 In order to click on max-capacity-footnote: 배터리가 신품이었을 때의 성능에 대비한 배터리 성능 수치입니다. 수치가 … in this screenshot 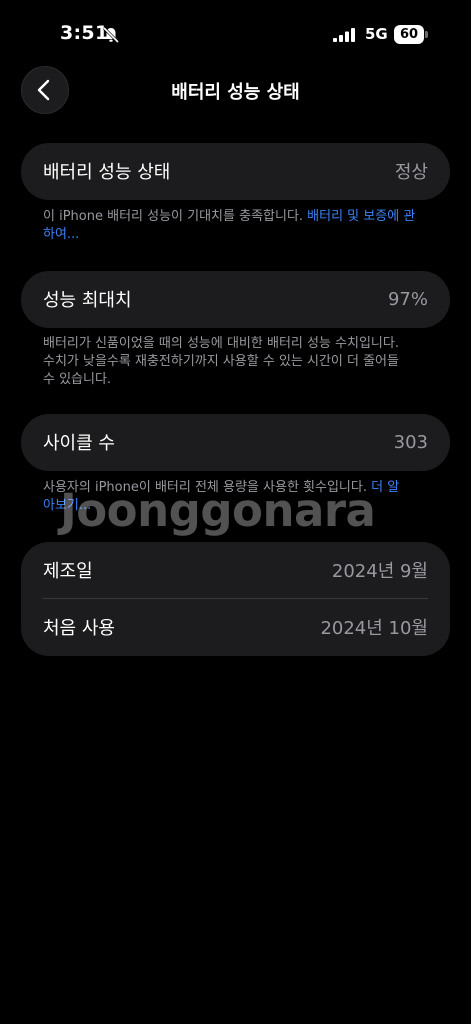, I will do `click(223, 362)`.